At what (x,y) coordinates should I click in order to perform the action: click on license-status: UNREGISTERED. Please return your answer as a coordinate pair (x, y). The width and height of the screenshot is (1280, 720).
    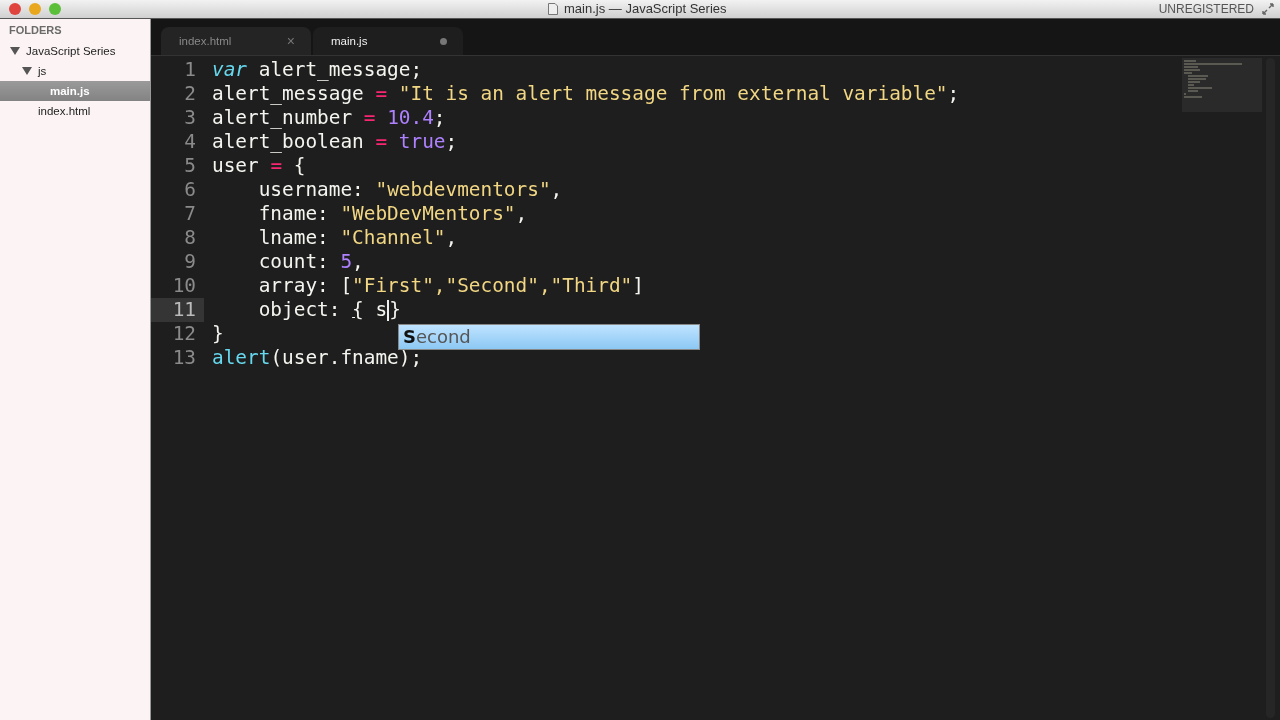
    Looking at the image, I should click on (1206, 9).